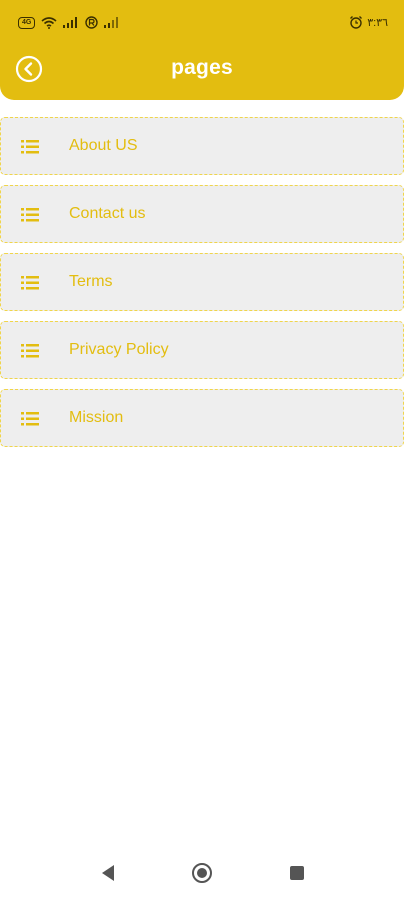  Describe the element at coordinates (202, 282) in the screenshot. I see `list-item-terms: Terms` at that location.